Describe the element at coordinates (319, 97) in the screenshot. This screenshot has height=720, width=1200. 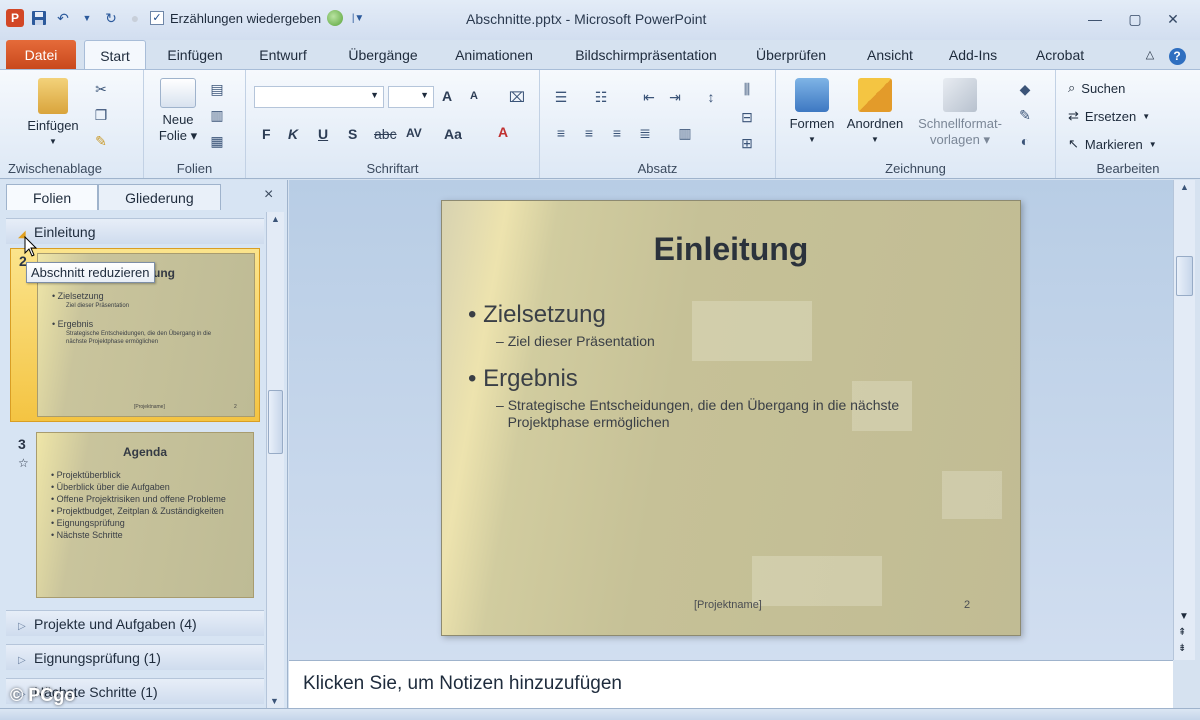
I see `font-family-select: ▼` at that location.